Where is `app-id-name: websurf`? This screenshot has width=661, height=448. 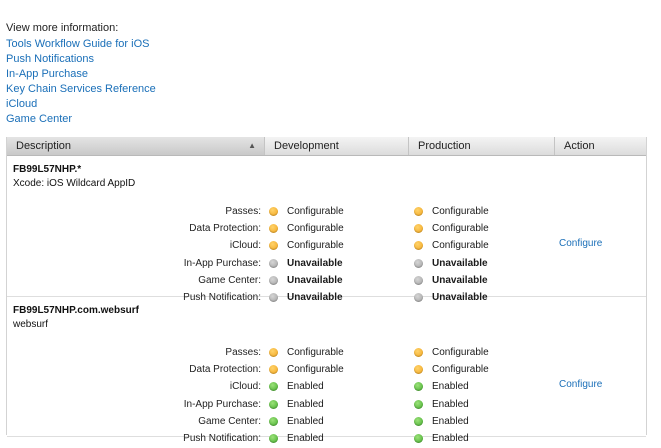 app-id-name: websurf is located at coordinates (31, 324).